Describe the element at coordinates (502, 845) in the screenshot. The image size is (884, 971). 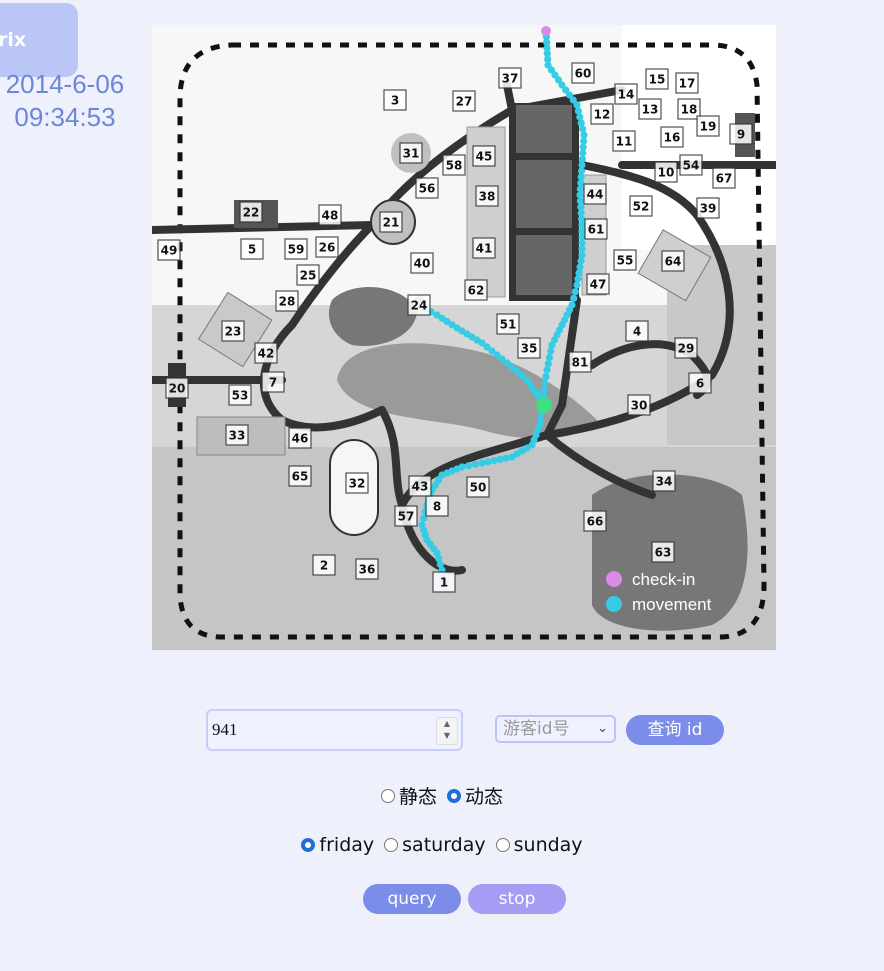
I see `radio-sunday-dot` at that location.